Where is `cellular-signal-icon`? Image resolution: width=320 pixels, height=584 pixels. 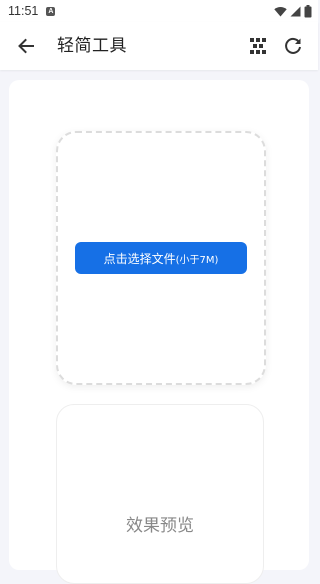
cellular-signal-icon is located at coordinates (295, 11).